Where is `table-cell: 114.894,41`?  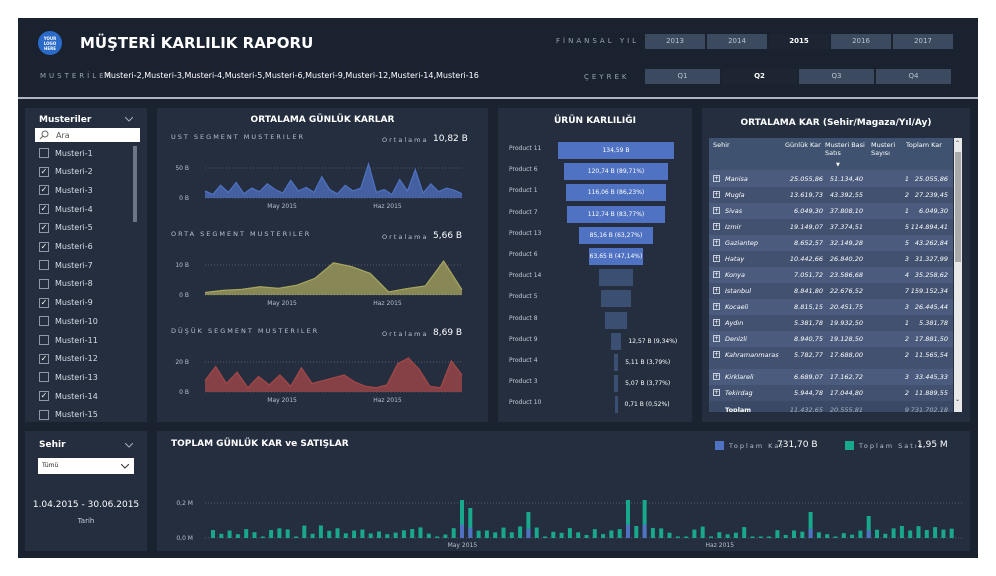
table-cell: 114.894,41 is located at coordinates (929, 227).